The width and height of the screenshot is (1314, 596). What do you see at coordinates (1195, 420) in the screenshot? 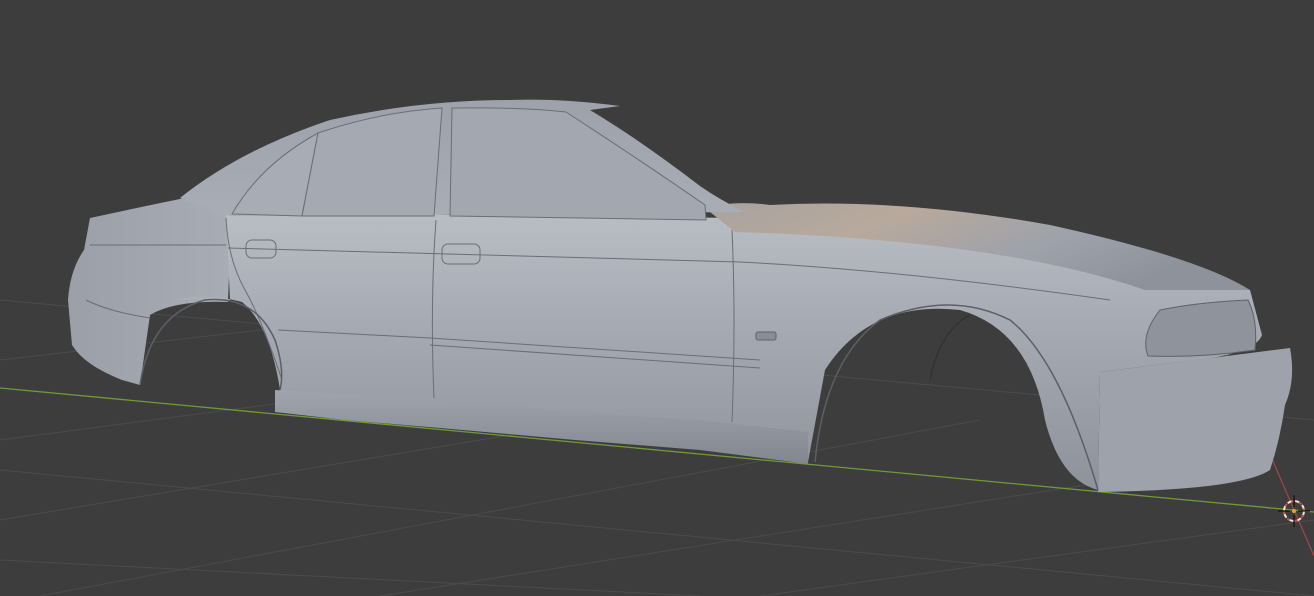
I see `front-bumper` at bounding box center [1195, 420].